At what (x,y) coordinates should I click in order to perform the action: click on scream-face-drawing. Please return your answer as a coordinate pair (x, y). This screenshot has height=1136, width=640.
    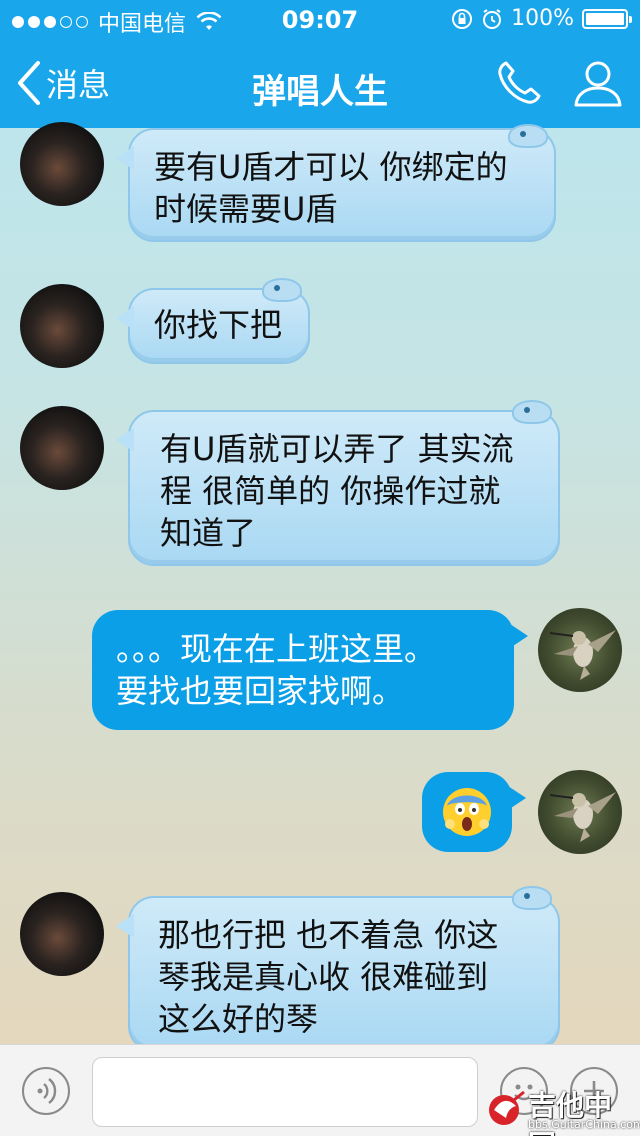
    Looking at the image, I should click on (467, 812).